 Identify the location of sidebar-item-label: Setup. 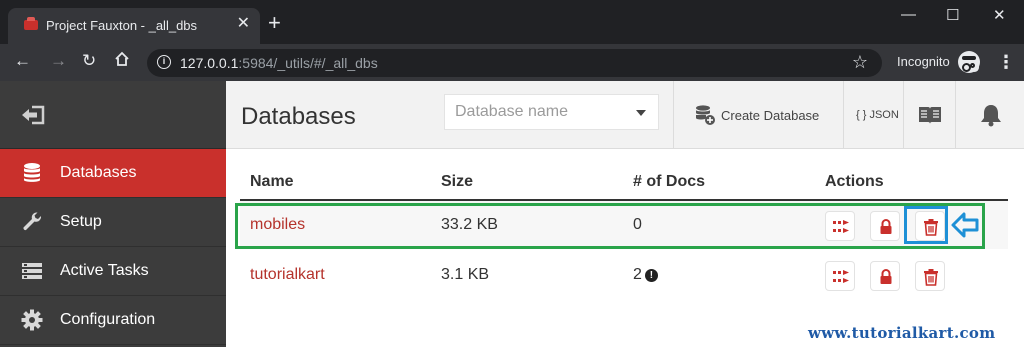
(81, 221).